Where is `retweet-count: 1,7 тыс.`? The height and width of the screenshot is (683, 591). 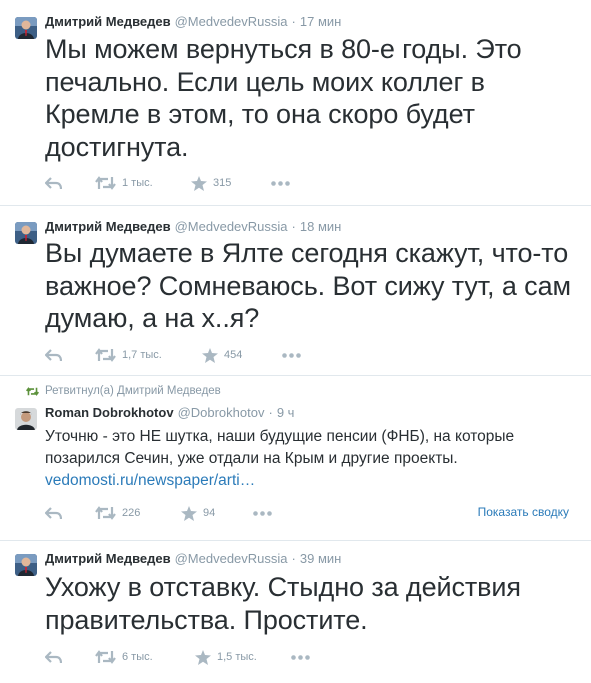 retweet-count: 1,7 тыс. is located at coordinates (142, 355).